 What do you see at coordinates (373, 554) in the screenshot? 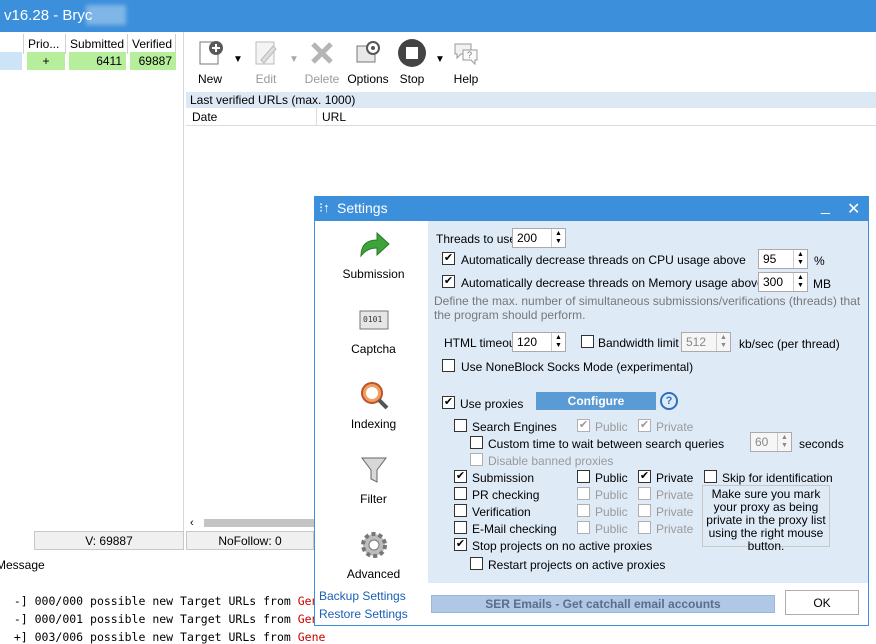
I see `sidebar-item-advanced: Advanced` at bounding box center [373, 554].